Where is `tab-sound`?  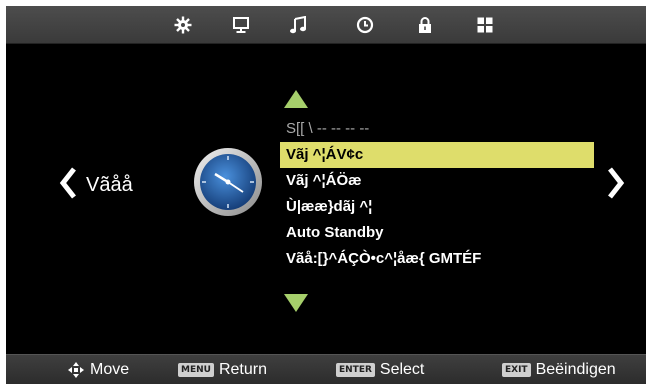 tab-sound is located at coordinates (298, 25).